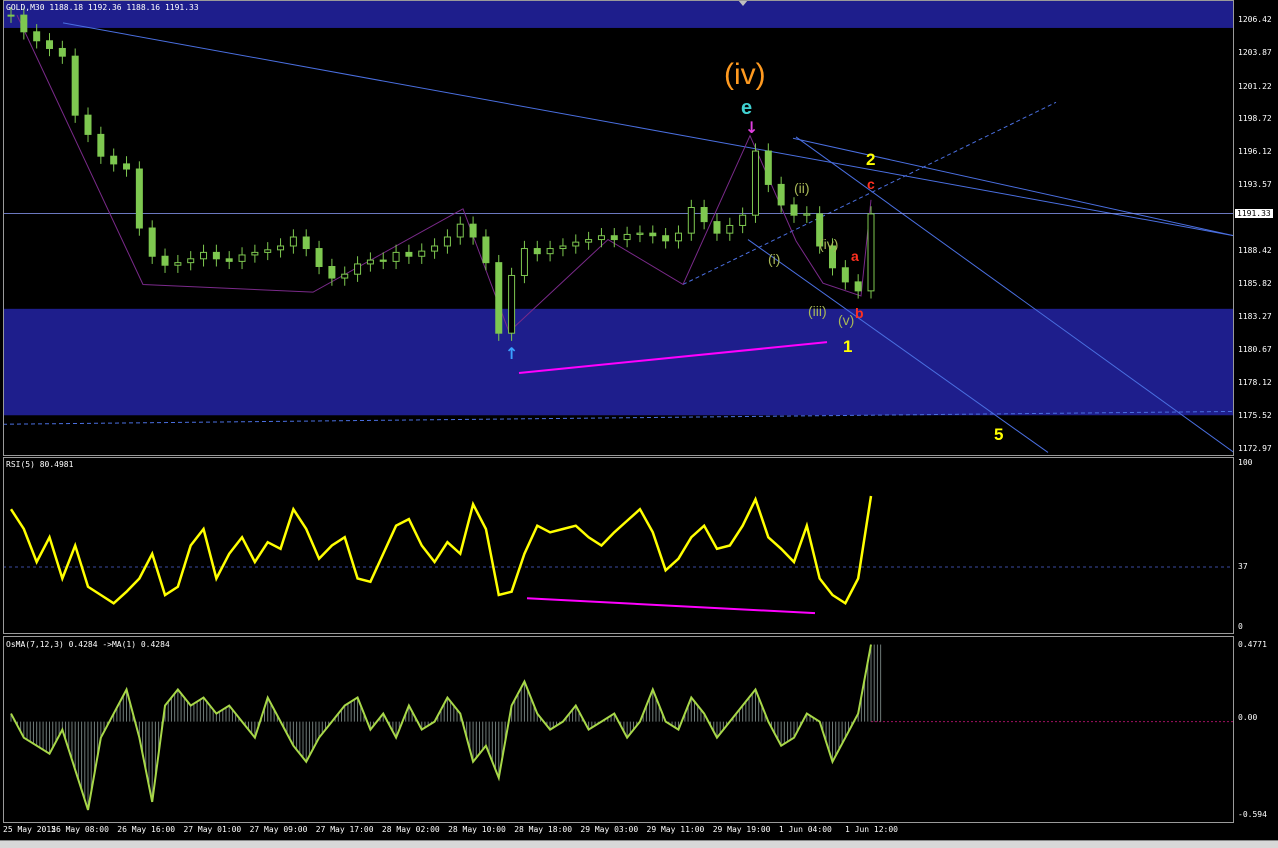 This screenshot has width=1278, height=848. Describe the element at coordinates (675, 829) in the screenshot. I see `time-axis-label: 29 May 11:00` at that location.